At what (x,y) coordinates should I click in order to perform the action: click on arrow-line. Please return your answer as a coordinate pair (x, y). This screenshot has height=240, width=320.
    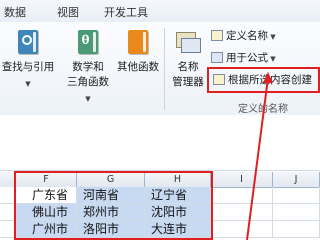
    Looking at the image, I should click on (257, 158).